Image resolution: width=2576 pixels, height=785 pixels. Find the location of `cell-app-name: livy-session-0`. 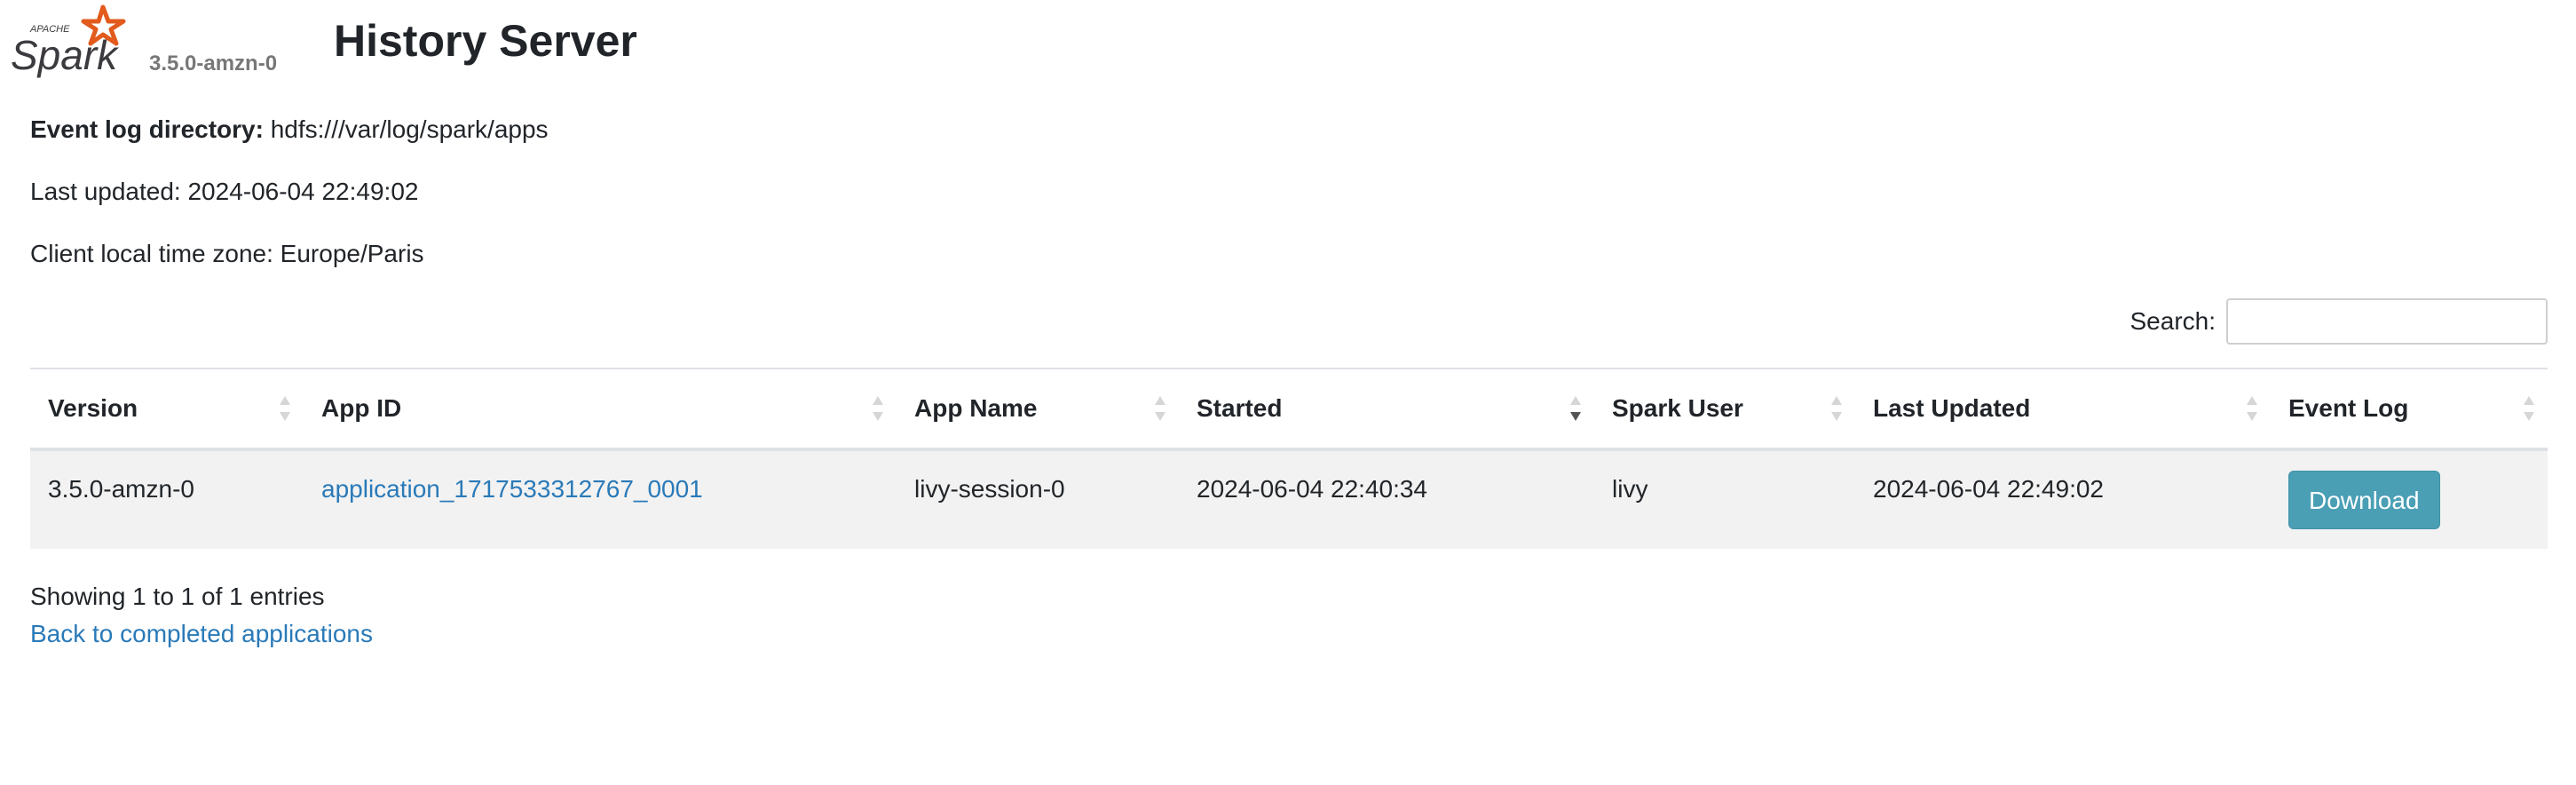

cell-app-name: livy-session-0 is located at coordinates (1038, 499).